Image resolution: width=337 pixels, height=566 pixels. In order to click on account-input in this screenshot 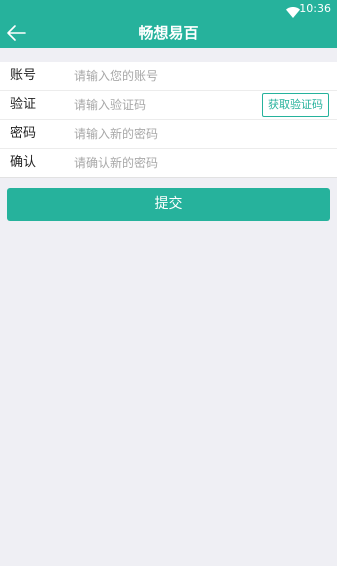, I will do `click(198, 76)`.